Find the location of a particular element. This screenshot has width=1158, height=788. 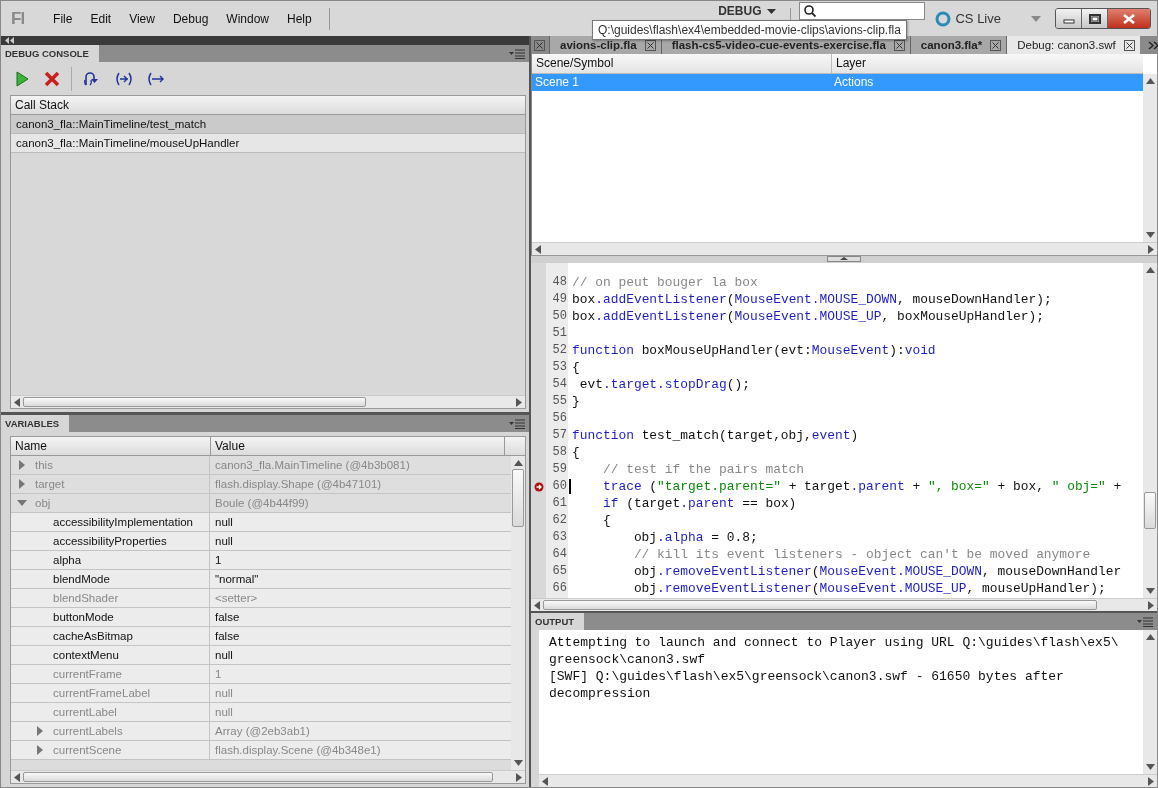

double-chevron-icon is located at coordinates (1152, 45).